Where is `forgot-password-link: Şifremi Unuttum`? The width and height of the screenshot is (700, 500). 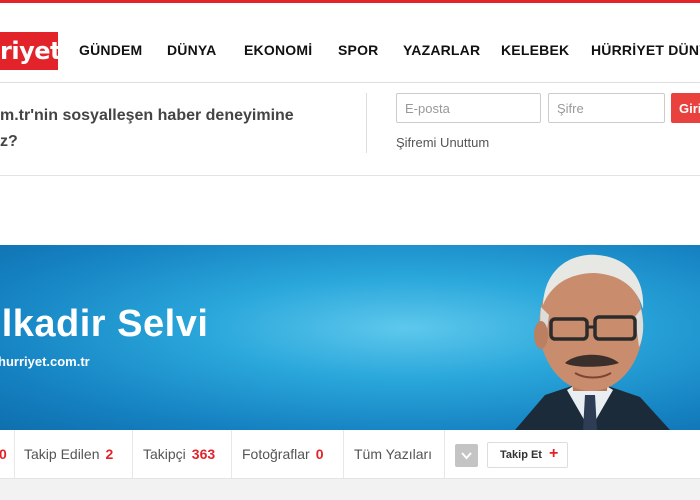
forgot-password-link: Şifremi Unuttum is located at coordinates (442, 142).